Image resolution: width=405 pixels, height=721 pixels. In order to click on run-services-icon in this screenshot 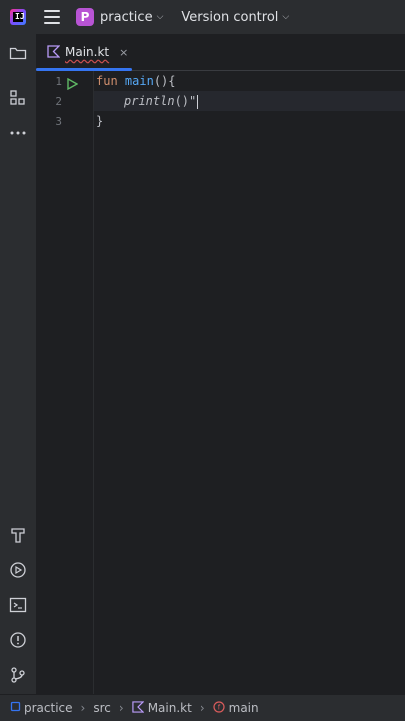, I will do `click(18, 570)`.